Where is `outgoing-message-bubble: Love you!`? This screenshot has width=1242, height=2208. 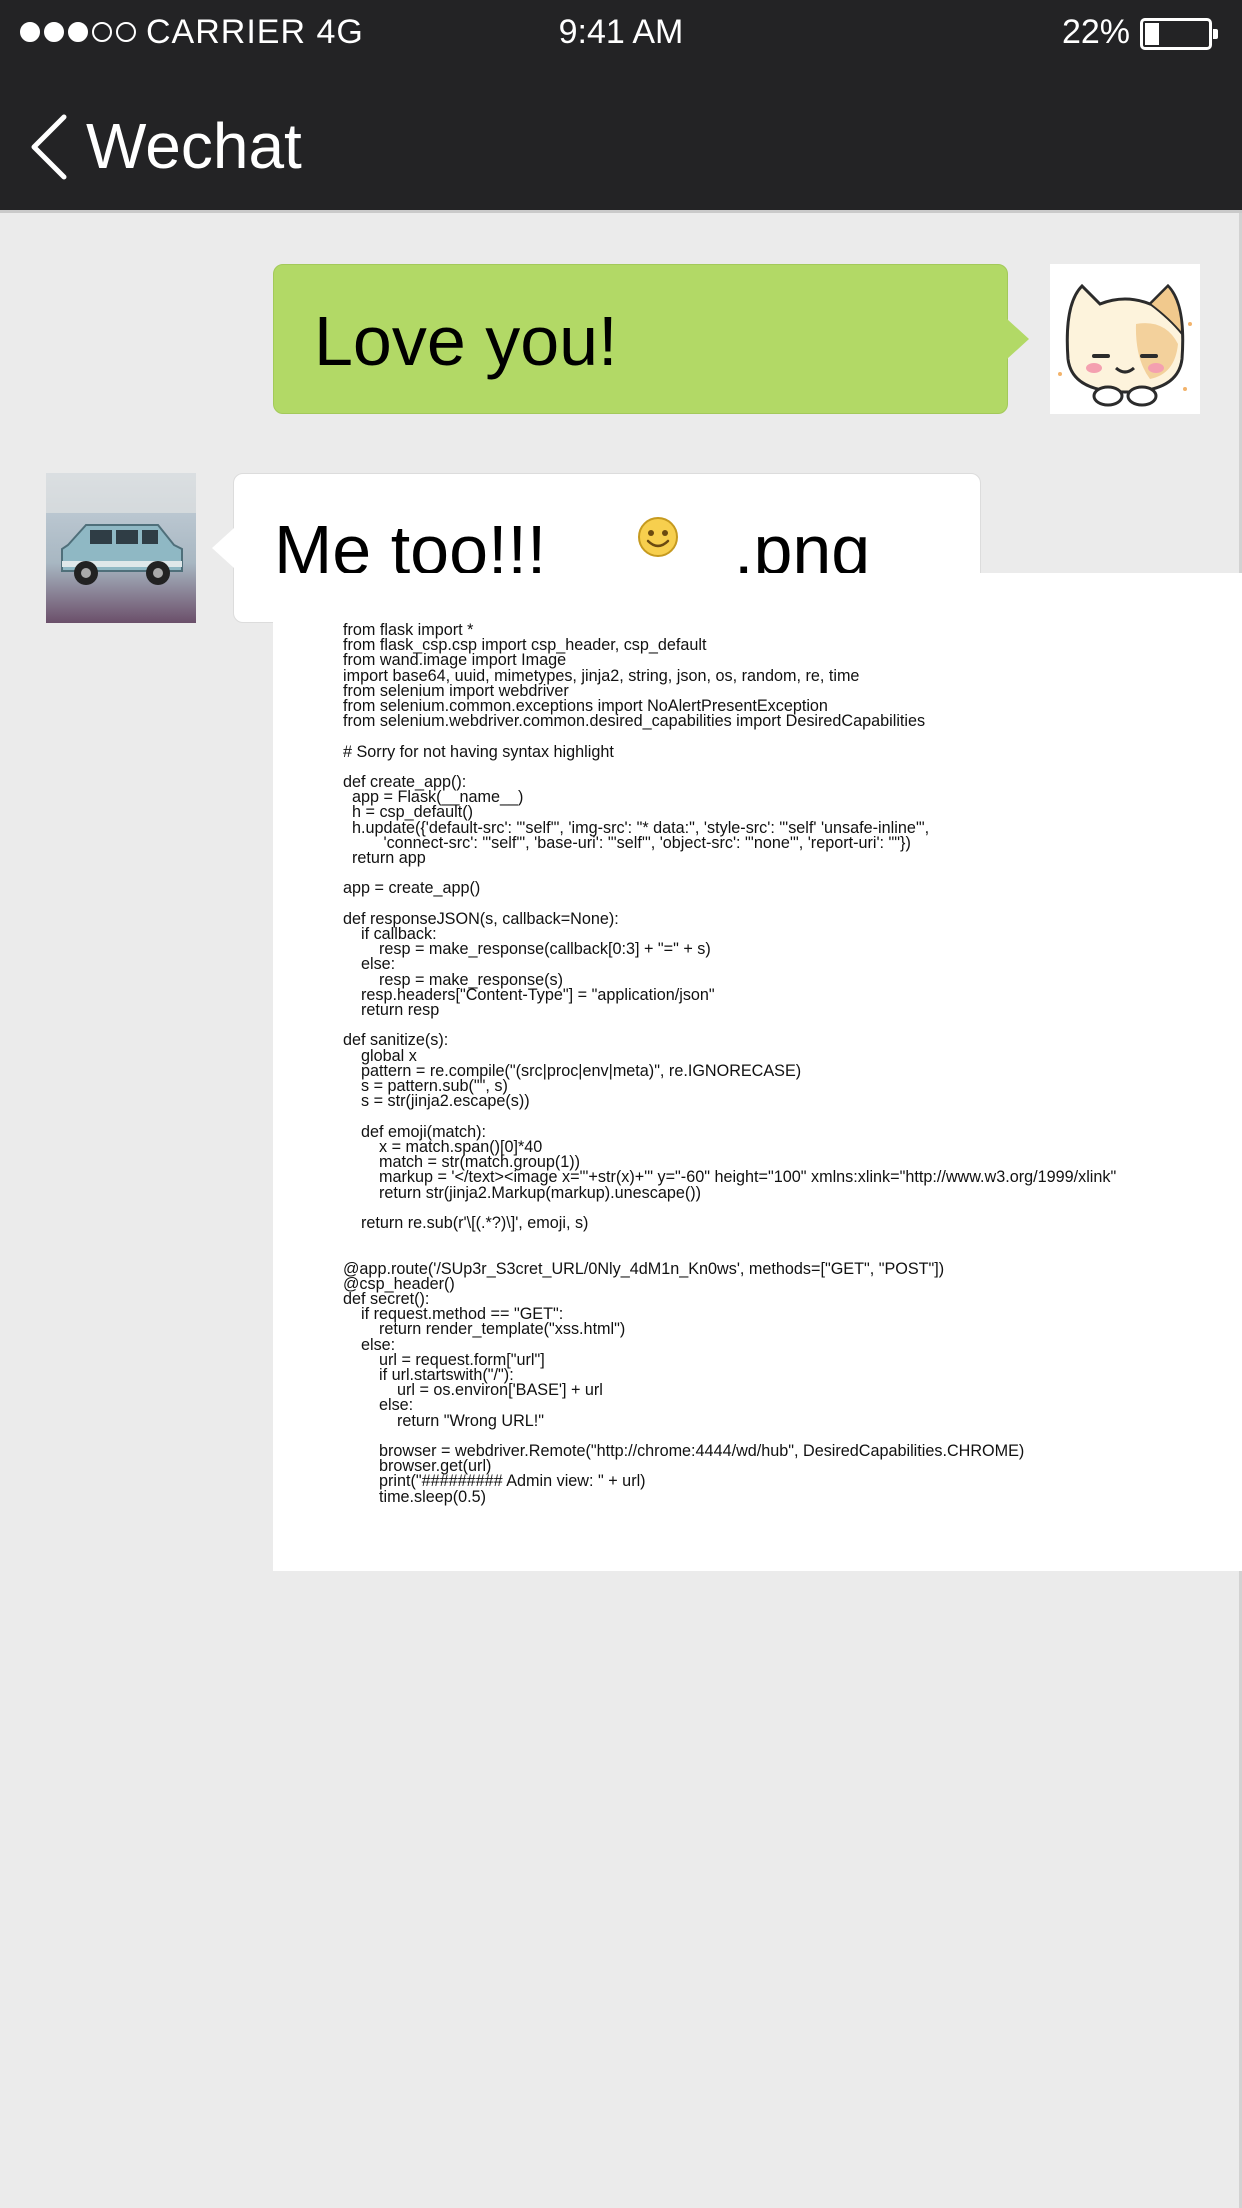
outgoing-message-bubble: Love you! is located at coordinates (651, 339).